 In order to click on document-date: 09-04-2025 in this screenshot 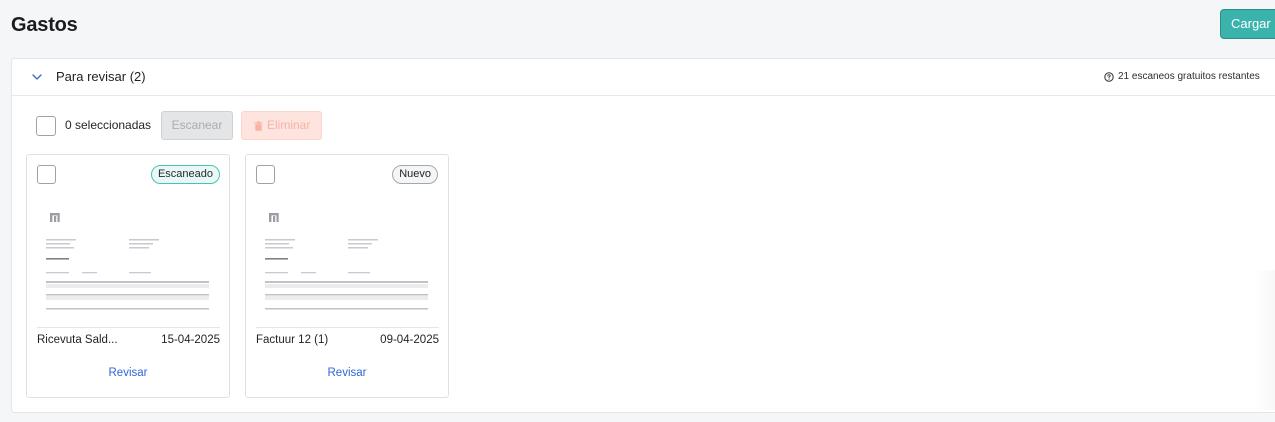, I will do `click(409, 340)`.